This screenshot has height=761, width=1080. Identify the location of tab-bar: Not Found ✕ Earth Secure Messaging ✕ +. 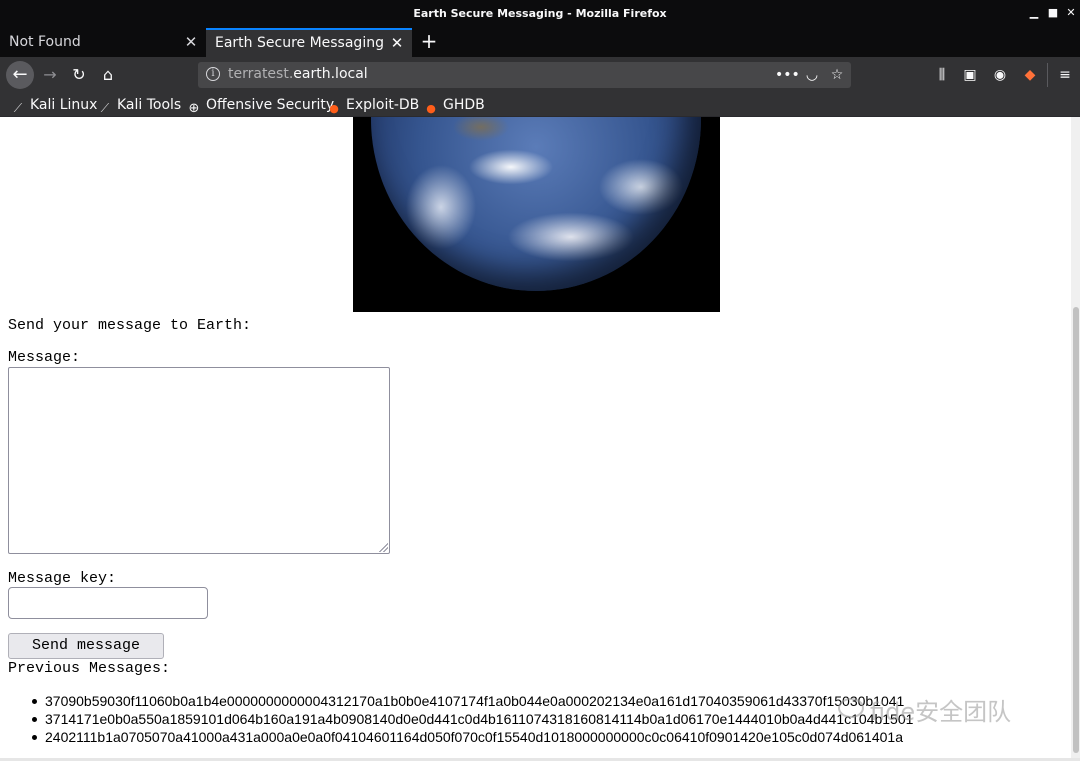
(540, 42).